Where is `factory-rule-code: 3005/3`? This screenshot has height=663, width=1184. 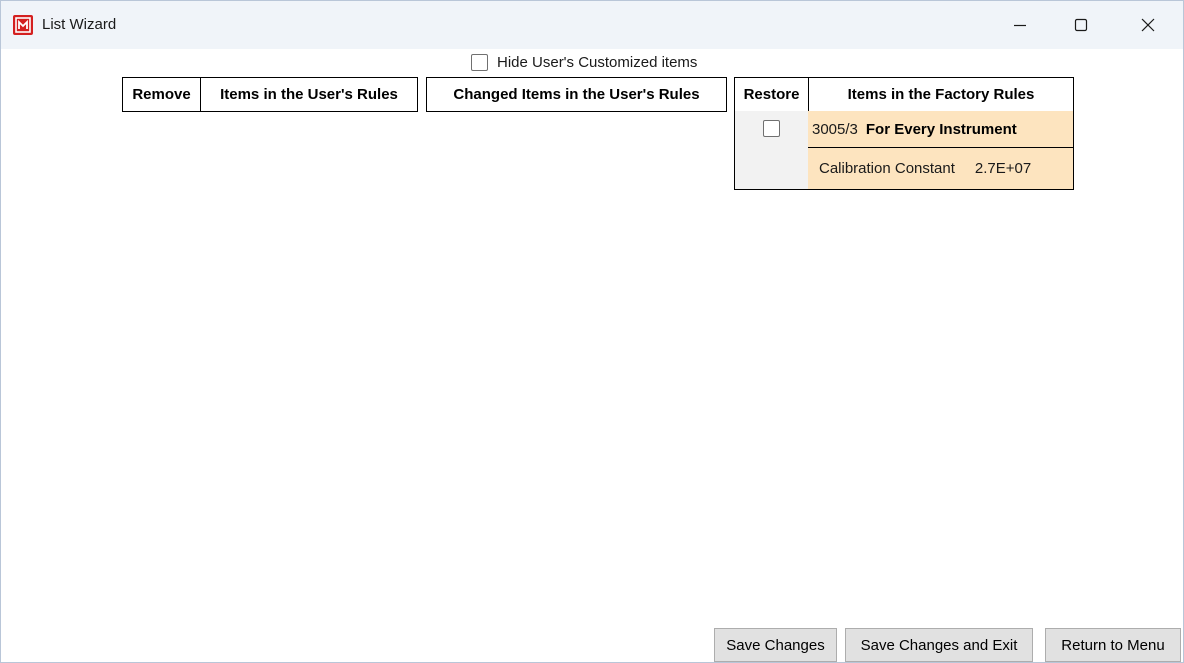 factory-rule-code: 3005/3 is located at coordinates (835, 129).